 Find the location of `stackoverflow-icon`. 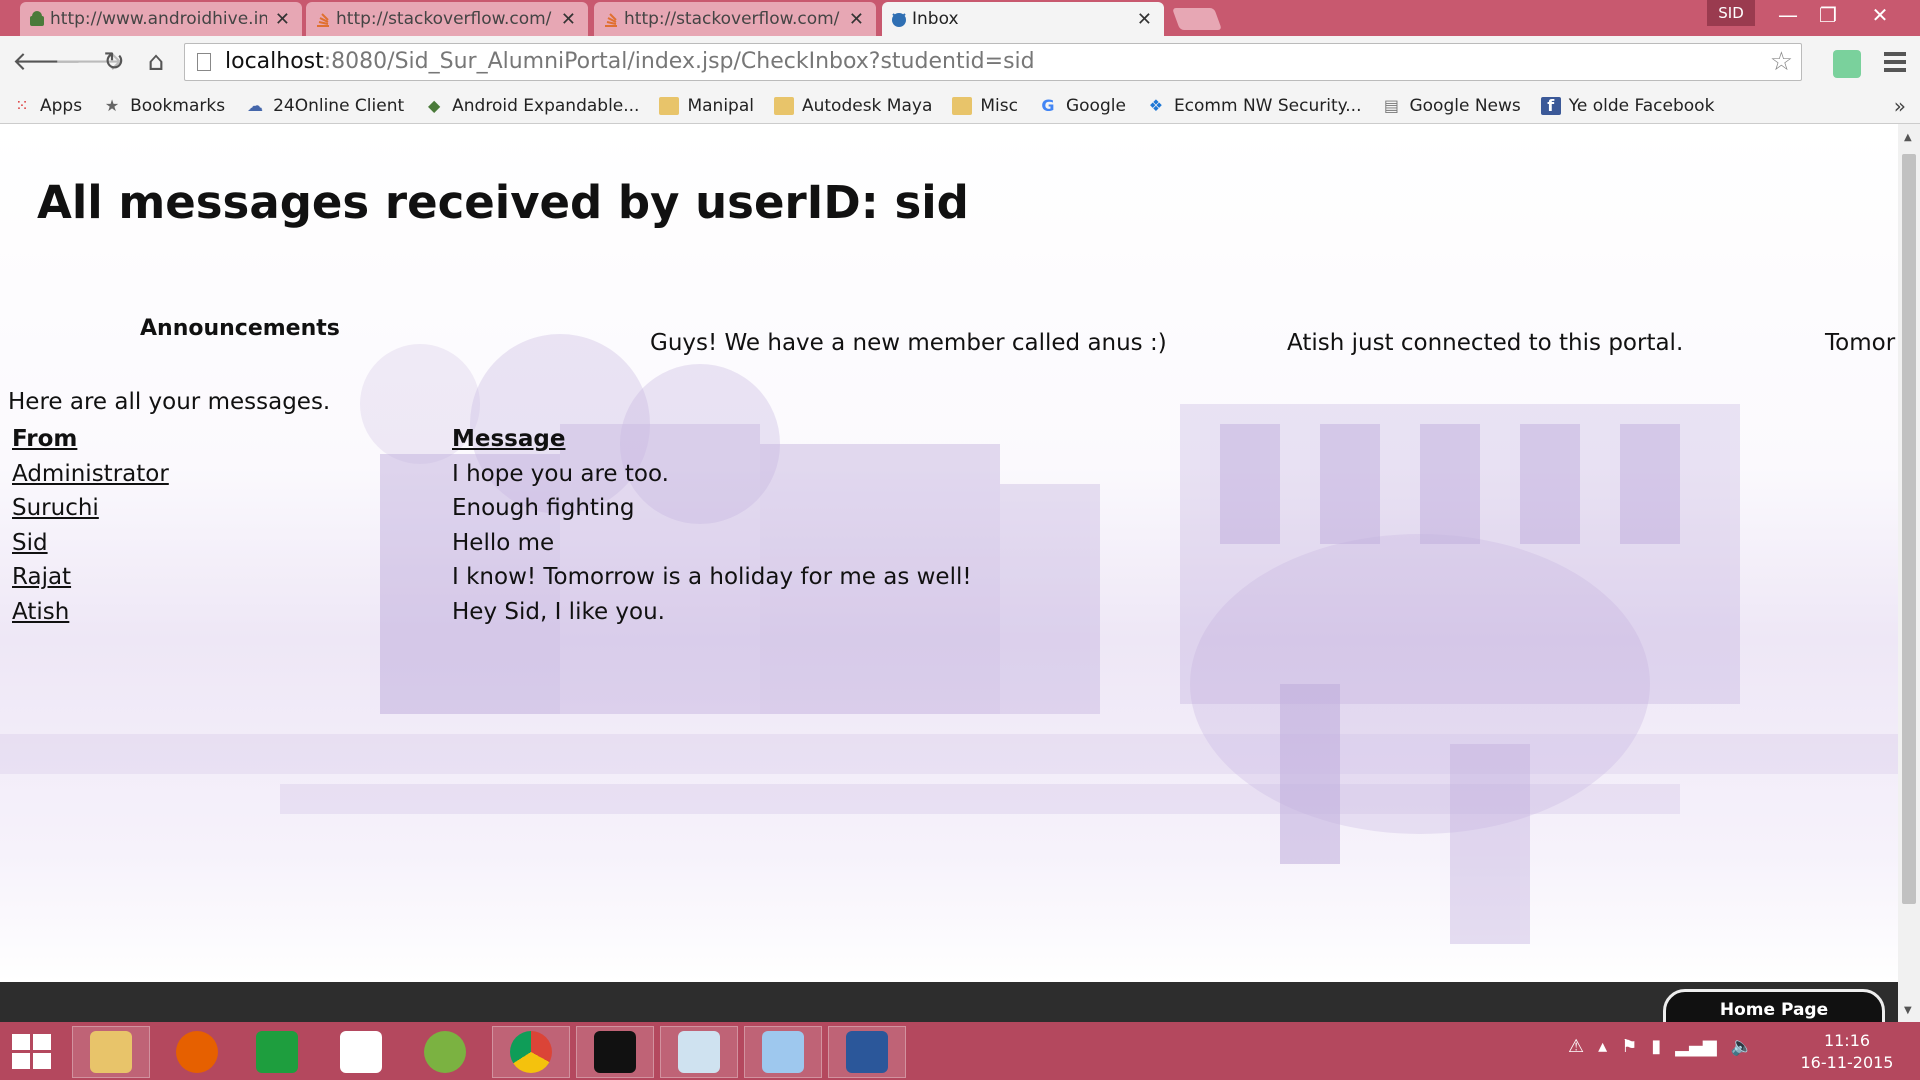

stackoverflow-icon is located at coordinates (611, 20).